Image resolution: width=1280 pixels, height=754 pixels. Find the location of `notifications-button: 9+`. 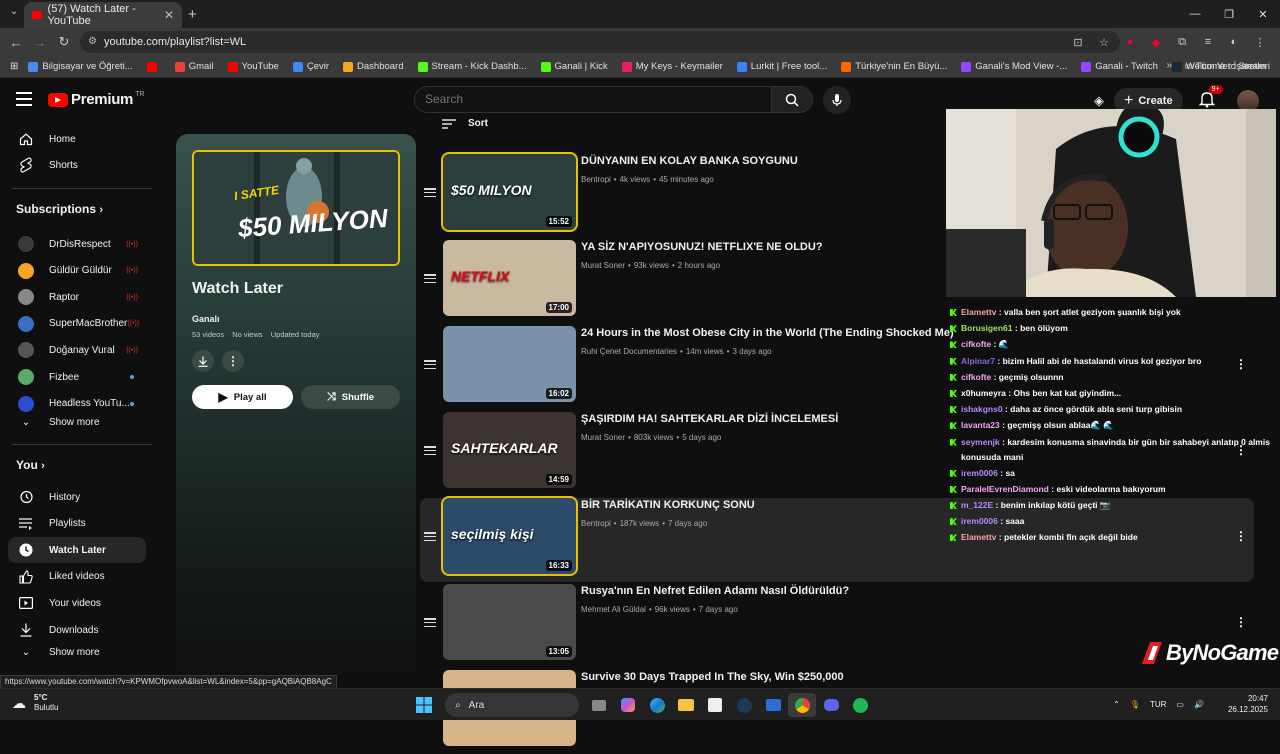

notifications-button: 9+ is located at coordinates (1210, 98).